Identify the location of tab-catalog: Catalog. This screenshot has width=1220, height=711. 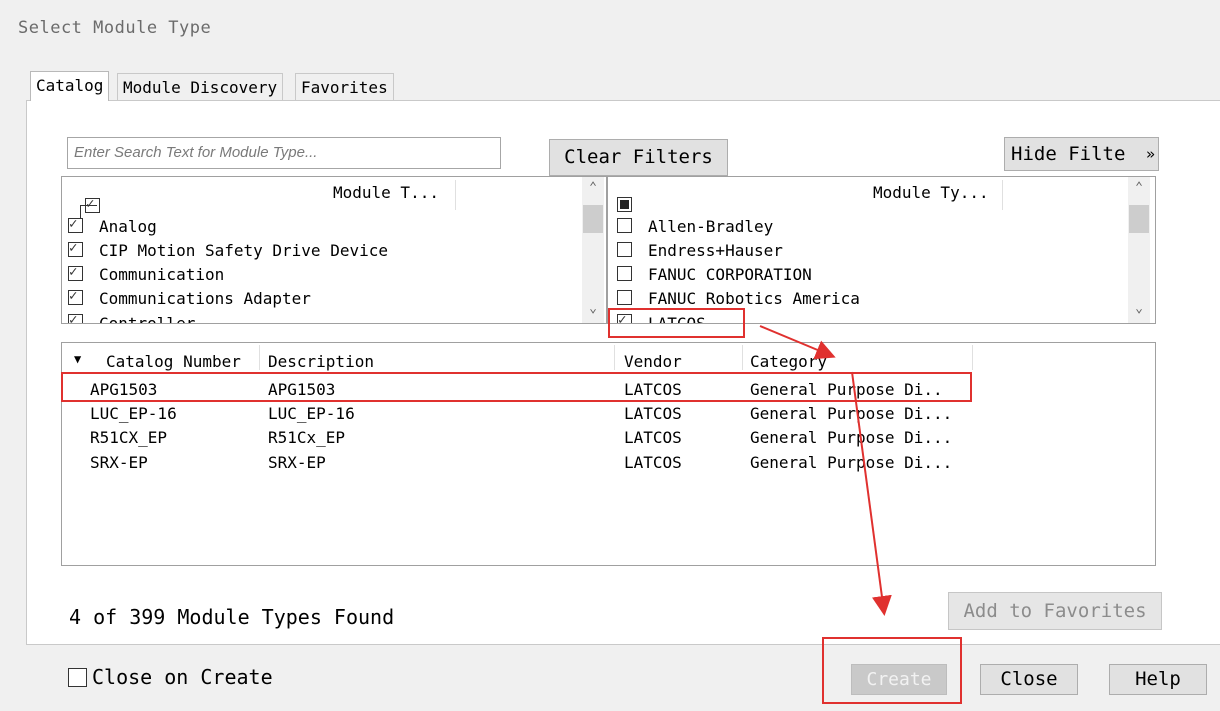
(70, 86).